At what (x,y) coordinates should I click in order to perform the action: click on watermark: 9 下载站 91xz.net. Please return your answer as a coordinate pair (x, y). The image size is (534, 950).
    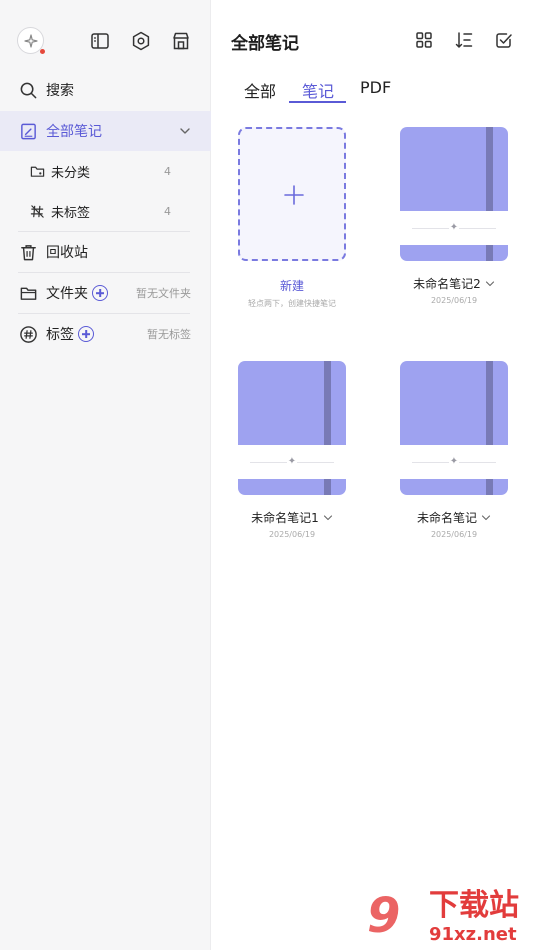
    Looking at the image, I should click on (449, 919).